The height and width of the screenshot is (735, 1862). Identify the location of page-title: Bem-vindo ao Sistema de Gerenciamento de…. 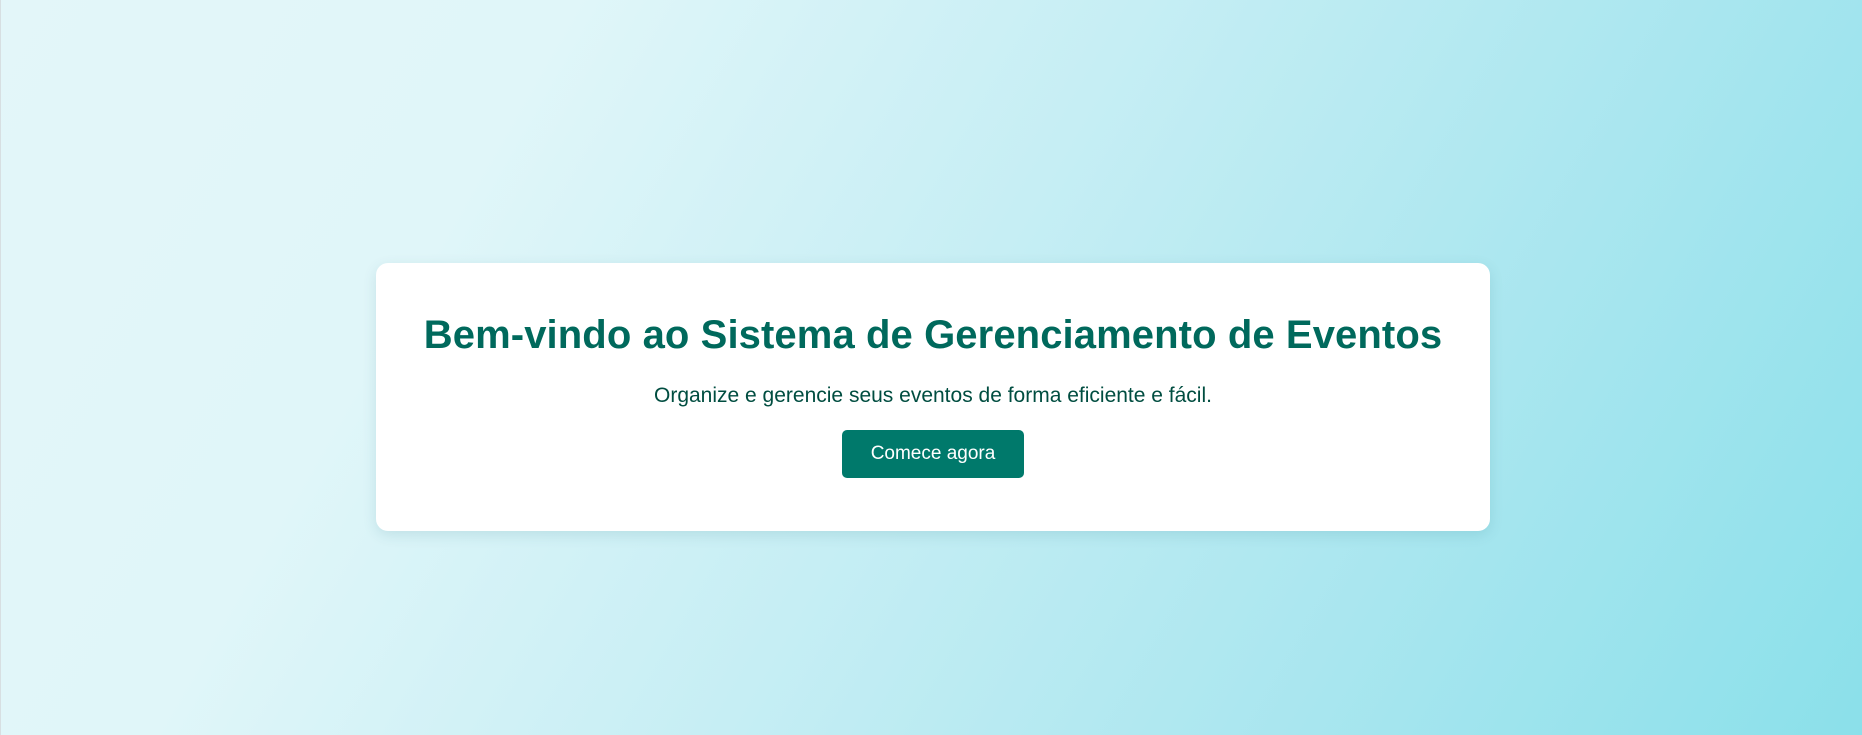
(933, 335).